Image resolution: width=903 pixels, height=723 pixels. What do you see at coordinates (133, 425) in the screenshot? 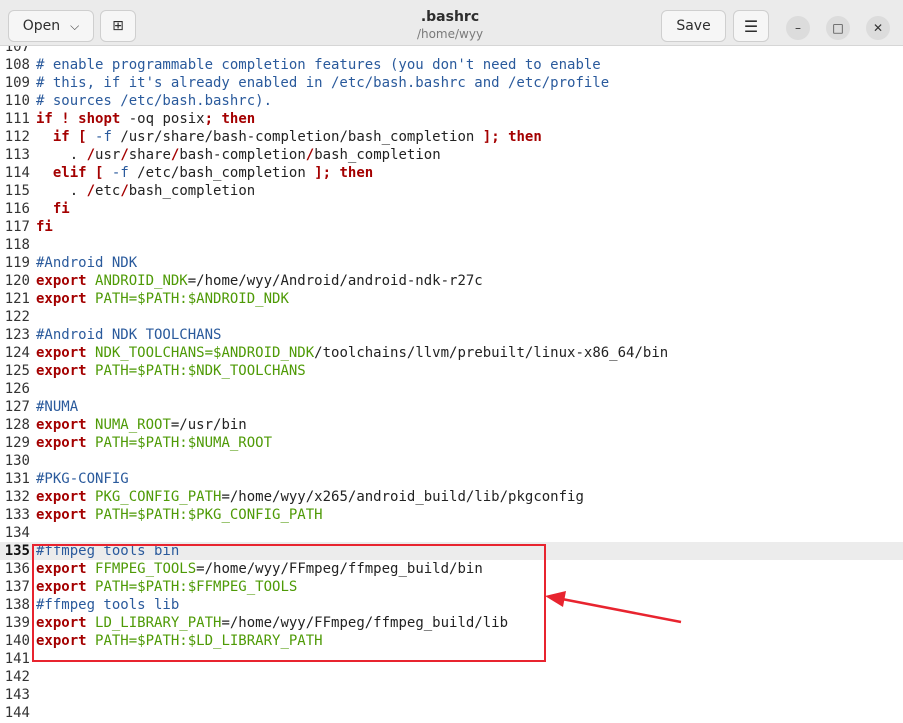
I see `code-token: NUMA_ROOT` at bounding box center [133, 425].